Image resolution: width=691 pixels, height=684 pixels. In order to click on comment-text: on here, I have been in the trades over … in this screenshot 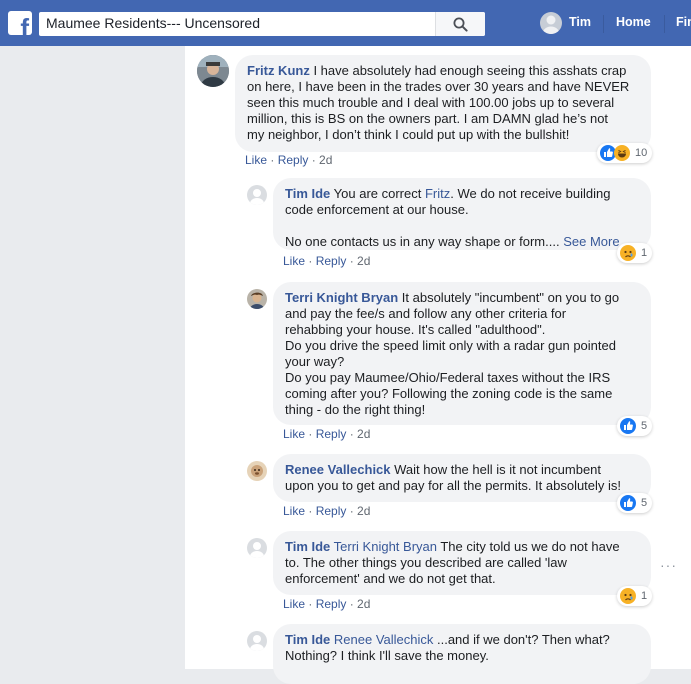, I will do `click(438, 86)`.